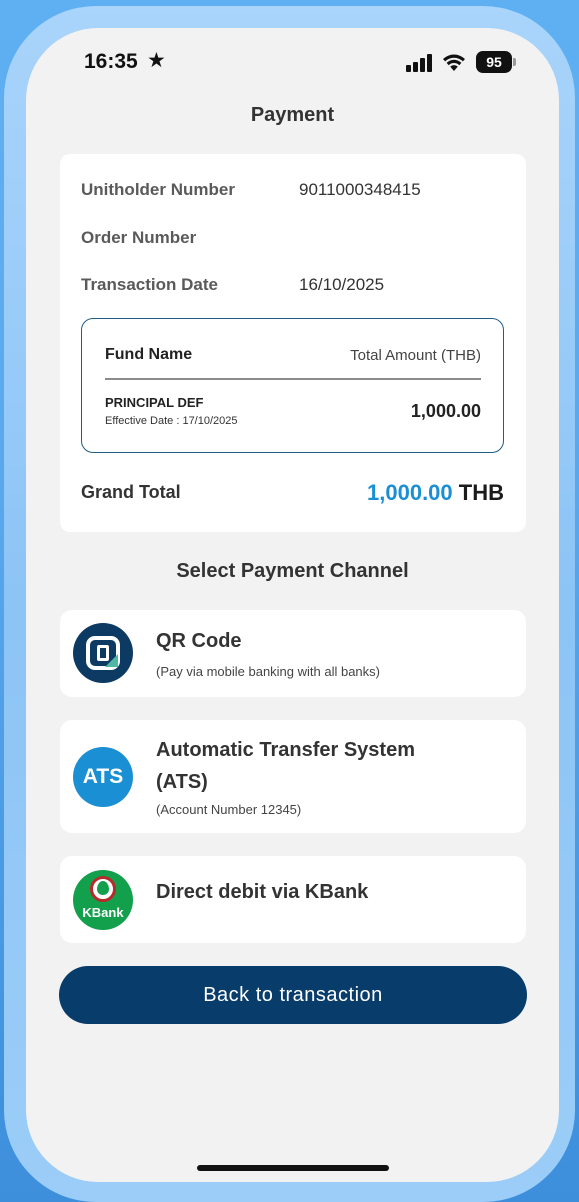 The image size is (579, 1202). I want to click on qr-payment-icon, so click(103, 653).